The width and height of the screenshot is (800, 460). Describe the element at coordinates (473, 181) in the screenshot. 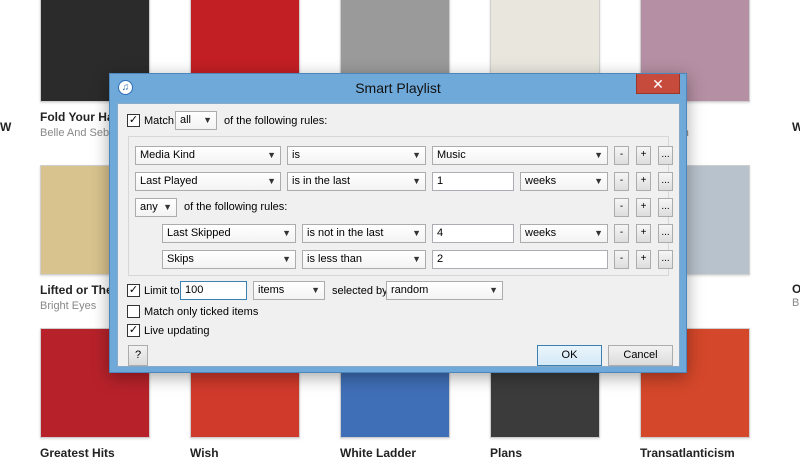

I see `rule-value-input: 1` at that location.